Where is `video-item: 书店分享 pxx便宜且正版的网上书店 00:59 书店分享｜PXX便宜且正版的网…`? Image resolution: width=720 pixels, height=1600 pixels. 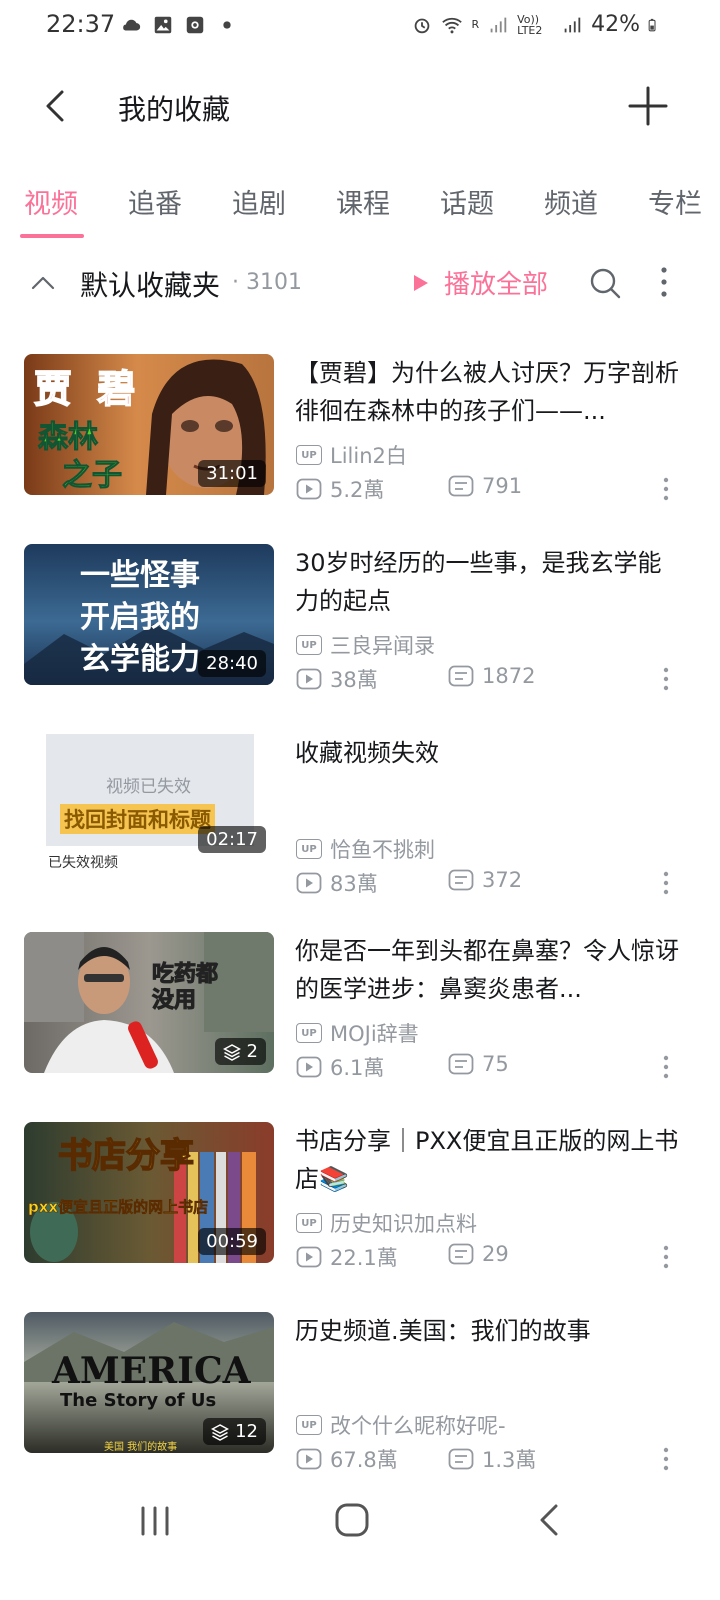
video-item: 书店分享 pxx便宜且正版的网上书店 00:59 书店分享｜PXX便宜且正版的网… is located at coordinates (360, 1203).